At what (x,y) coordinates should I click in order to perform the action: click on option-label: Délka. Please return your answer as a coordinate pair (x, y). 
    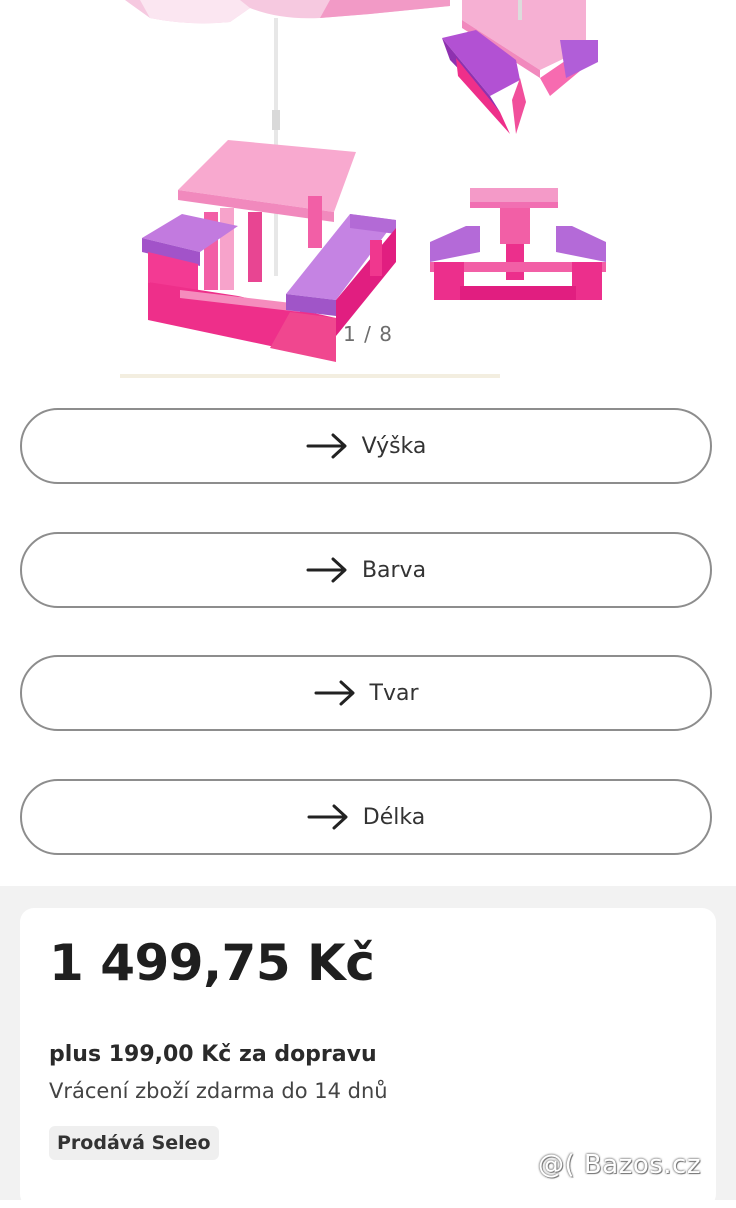
    Looking at the image, I should click on (394, 817).